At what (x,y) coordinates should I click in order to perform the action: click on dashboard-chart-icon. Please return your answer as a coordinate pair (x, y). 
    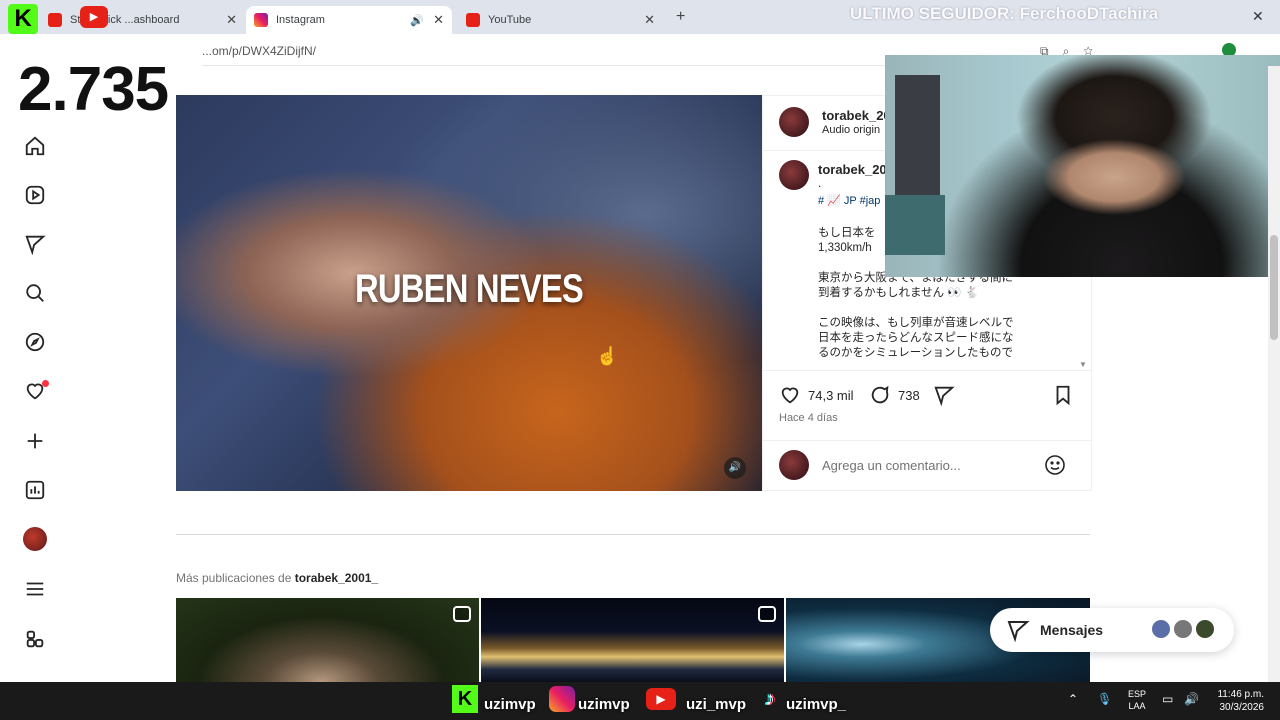
    Looking at the image, I should click on (35, 490).